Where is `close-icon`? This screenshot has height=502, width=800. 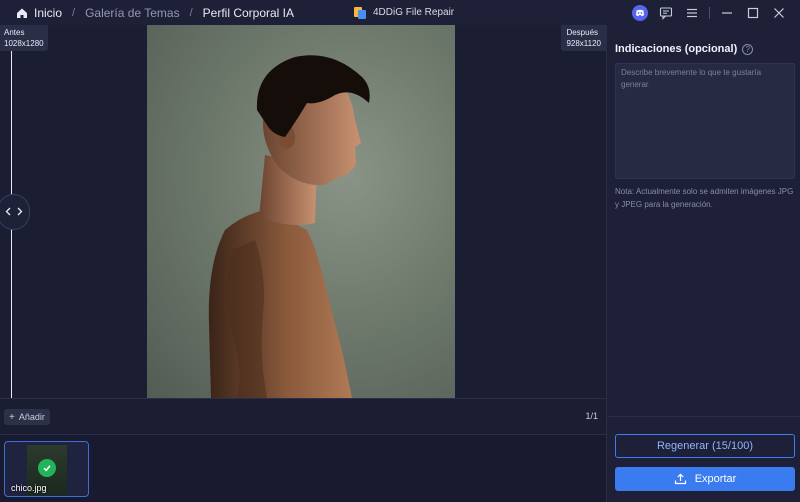
close-icon is located at coordinates (779, 12).